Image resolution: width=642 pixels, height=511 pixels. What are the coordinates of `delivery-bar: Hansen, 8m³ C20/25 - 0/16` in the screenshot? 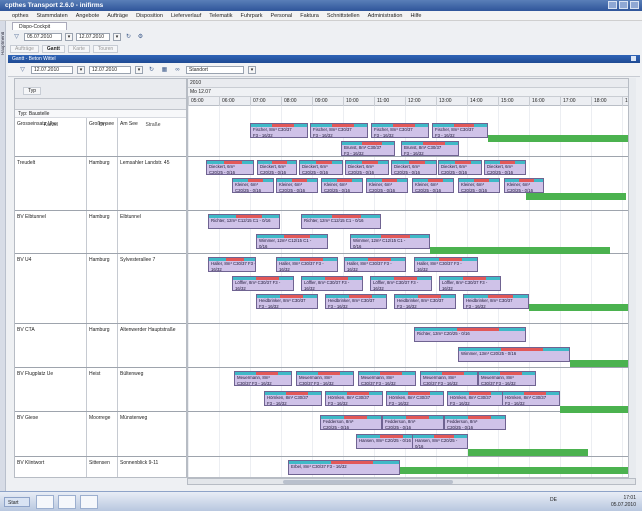 It's located at (387, 441).